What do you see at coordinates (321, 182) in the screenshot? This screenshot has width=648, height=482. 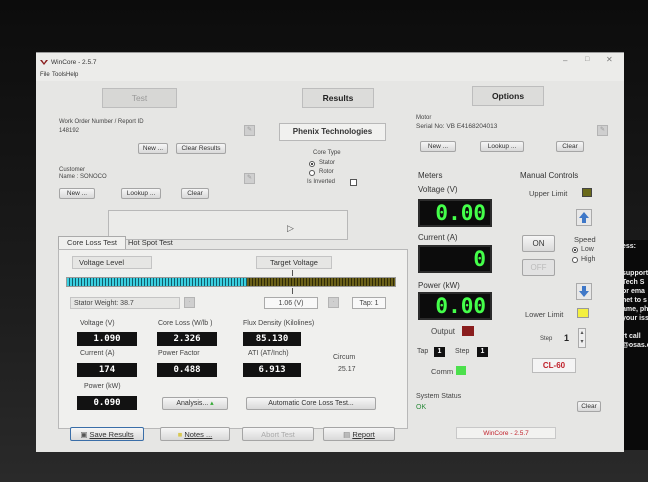 I see `inverted-label: Is Inverted` at bounding box center [321, 182].